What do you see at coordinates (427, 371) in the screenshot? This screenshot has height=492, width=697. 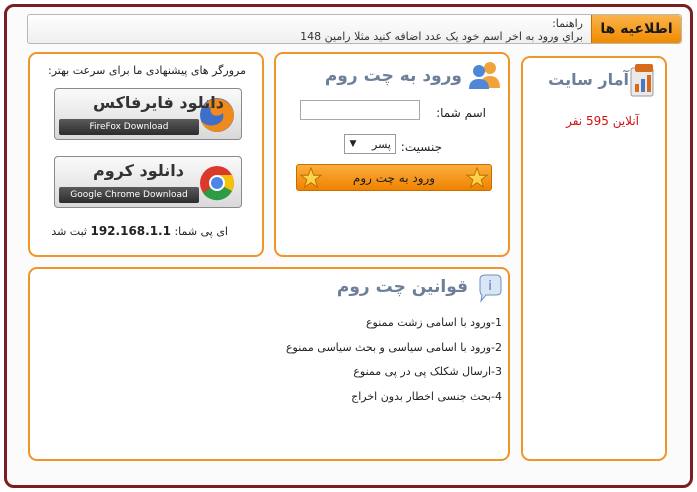 I see `rule-item: 3-ارسال شکلک پی در پی ممنوع` at bounding box center [427, 371].